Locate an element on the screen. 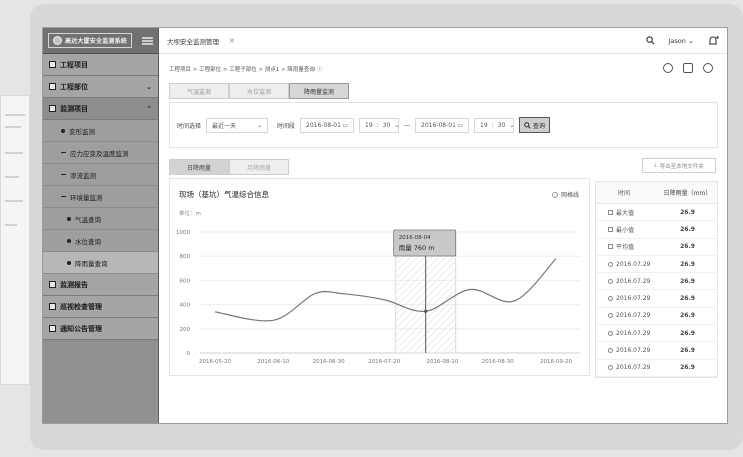 This screenshot has width=743, height=457. header-daily-rainfall: 日降雨量（mm） is located at coordinates (687, 193).